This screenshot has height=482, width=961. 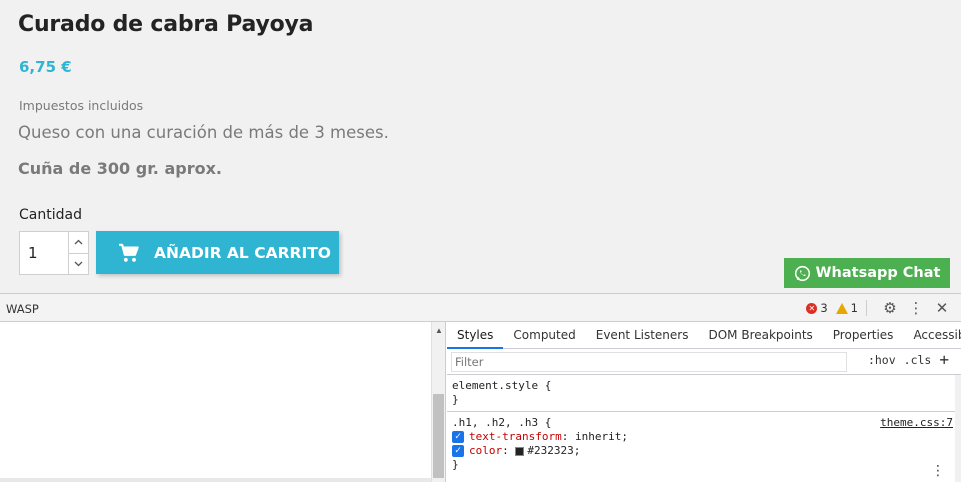 I want to click on styles-filter-input: Filter, so click(x=649, y=361).